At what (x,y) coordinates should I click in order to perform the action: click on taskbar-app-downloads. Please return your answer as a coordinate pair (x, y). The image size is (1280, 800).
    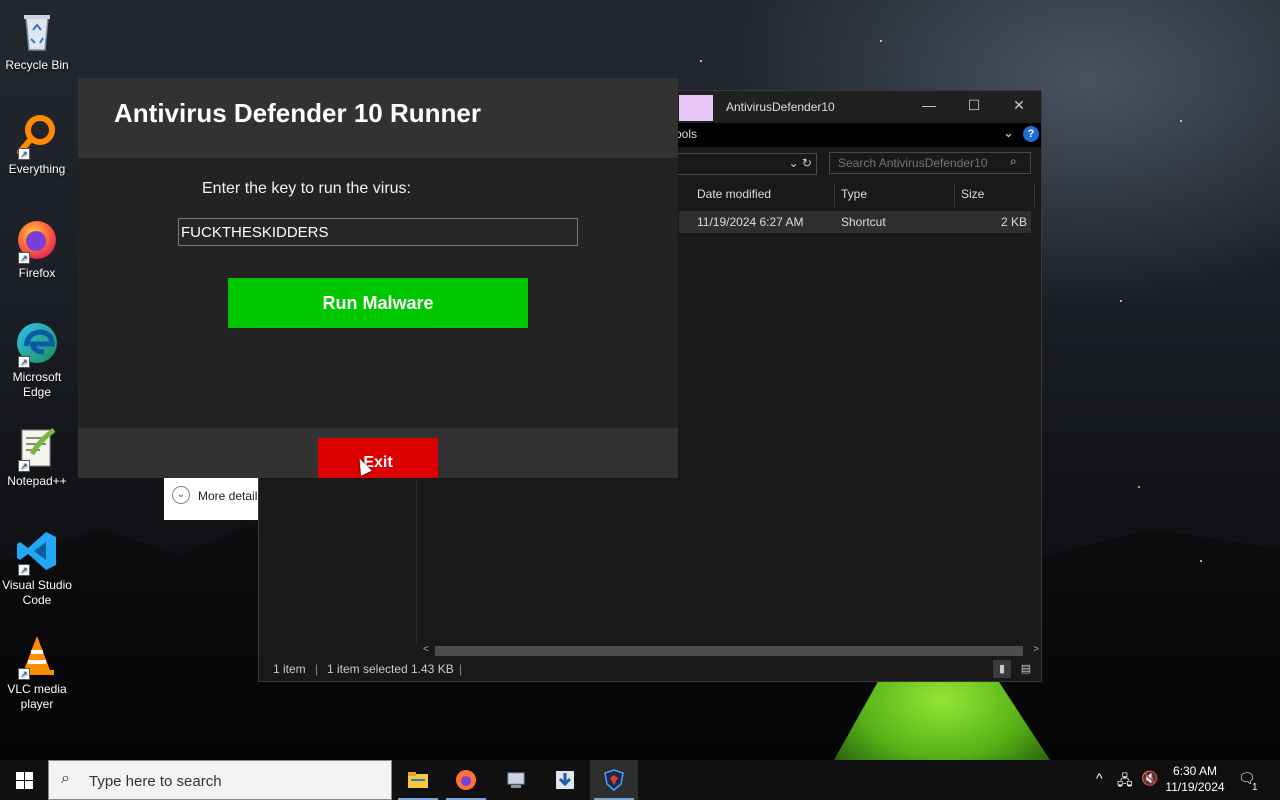
    Looking at the image, I should click on (565, 780).